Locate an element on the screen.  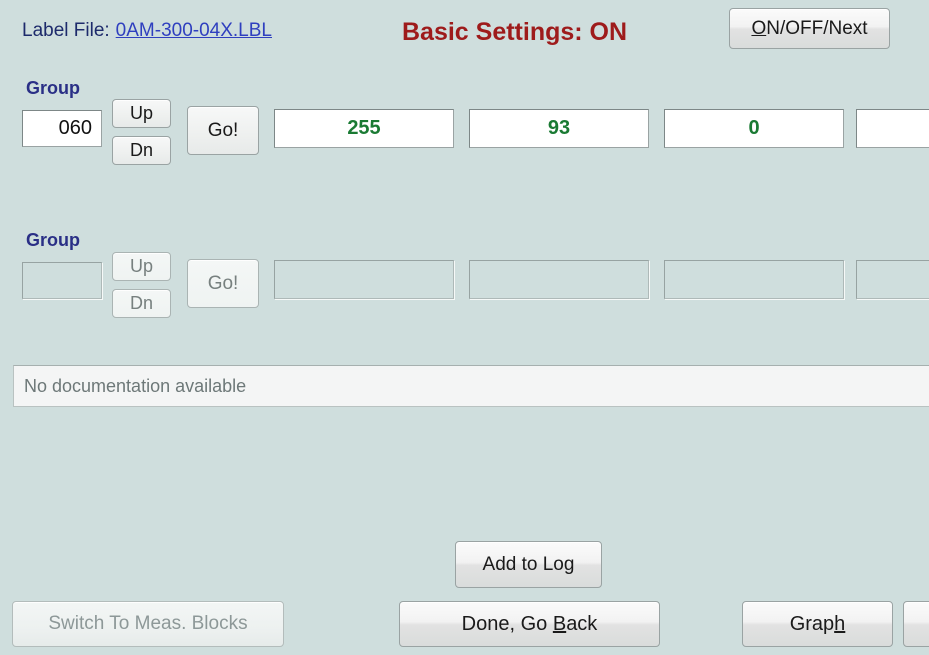
on-off-next-rest: N/OFF/Next is located at coordinates (817, 28).